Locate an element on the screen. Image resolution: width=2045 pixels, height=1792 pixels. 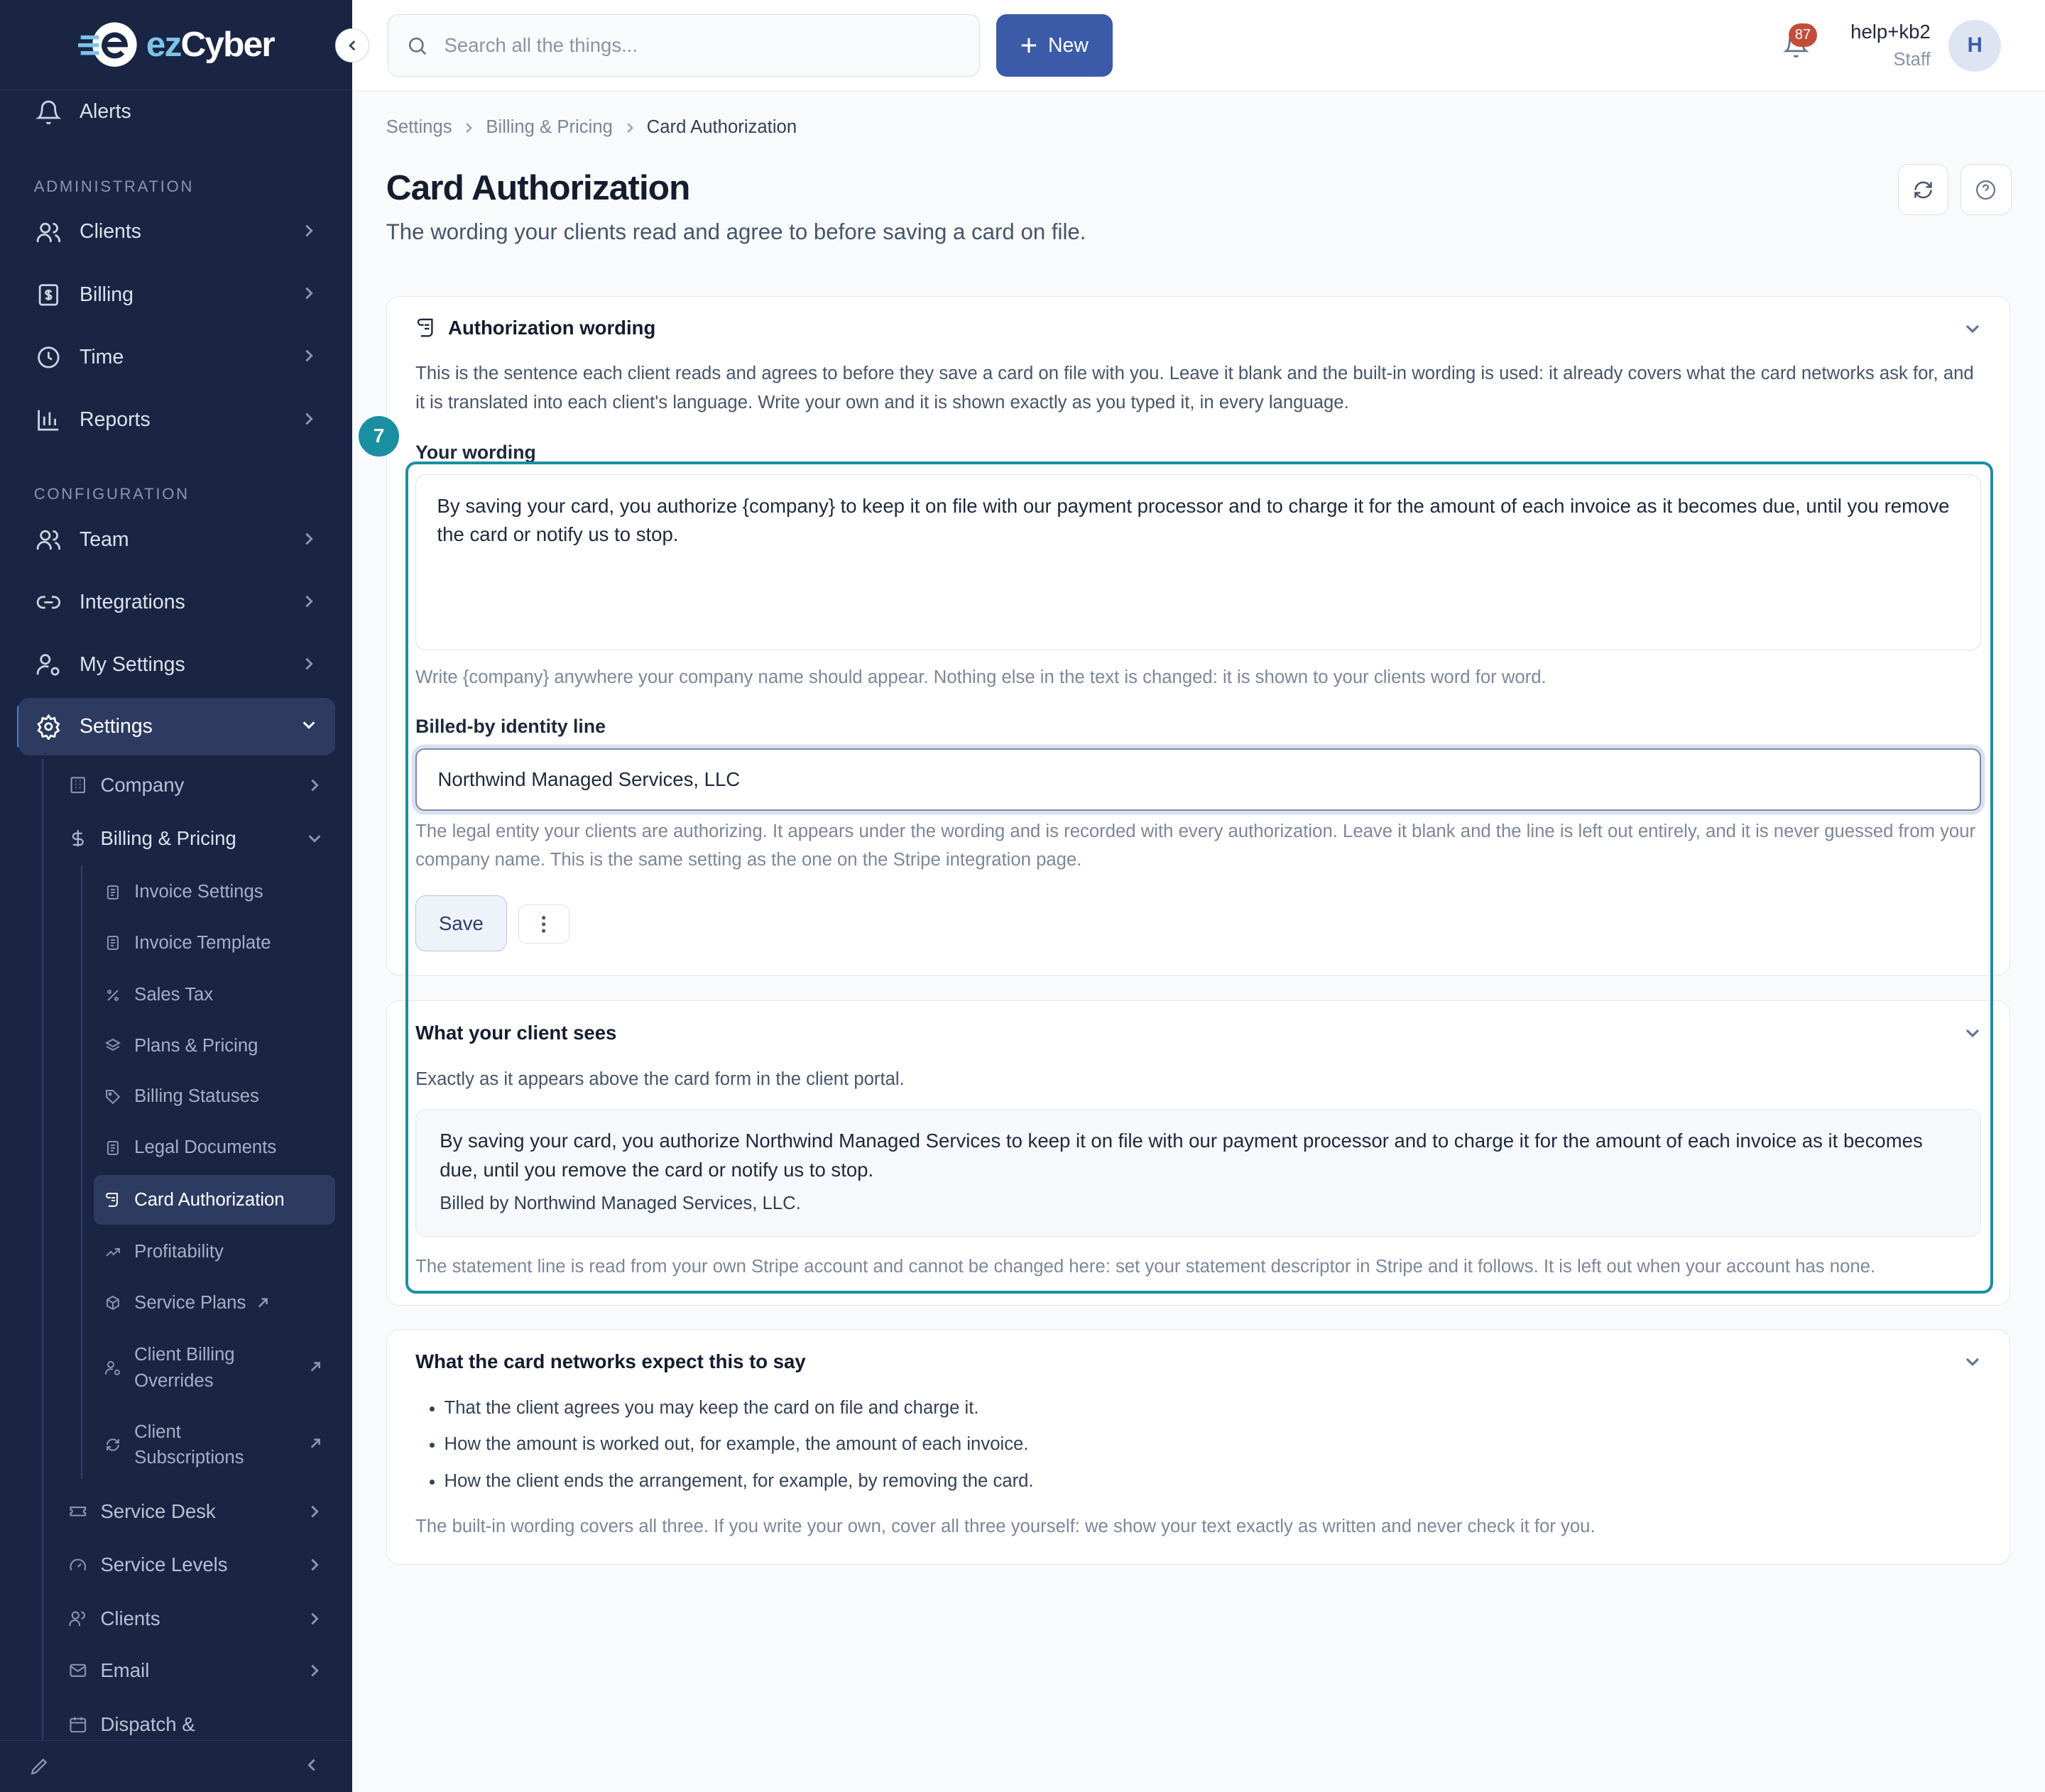
card-title: Authorization wording is located at coordinates (552, 327).